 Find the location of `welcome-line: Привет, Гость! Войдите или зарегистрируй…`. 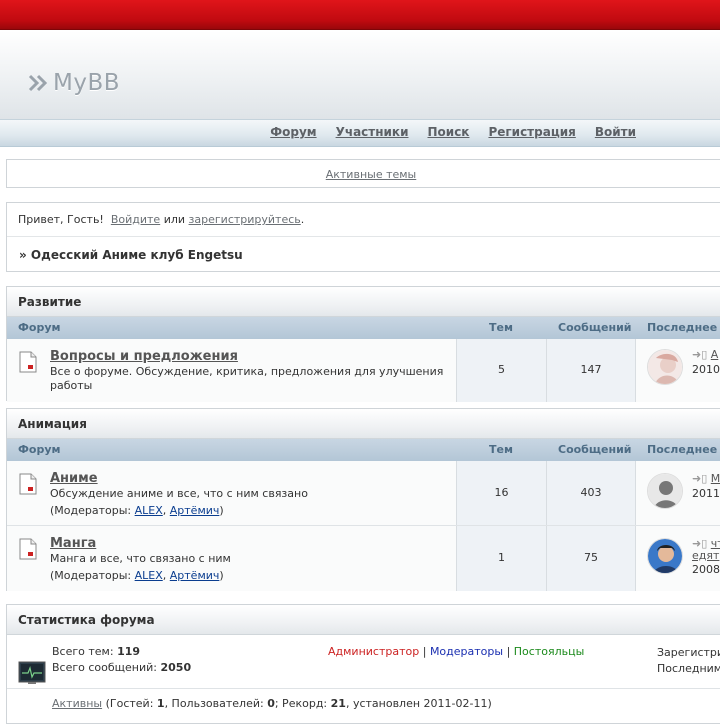

welcome-line: Привет, Гость! Войдите или зарегистрируй… is located at coordinates (161, 219).